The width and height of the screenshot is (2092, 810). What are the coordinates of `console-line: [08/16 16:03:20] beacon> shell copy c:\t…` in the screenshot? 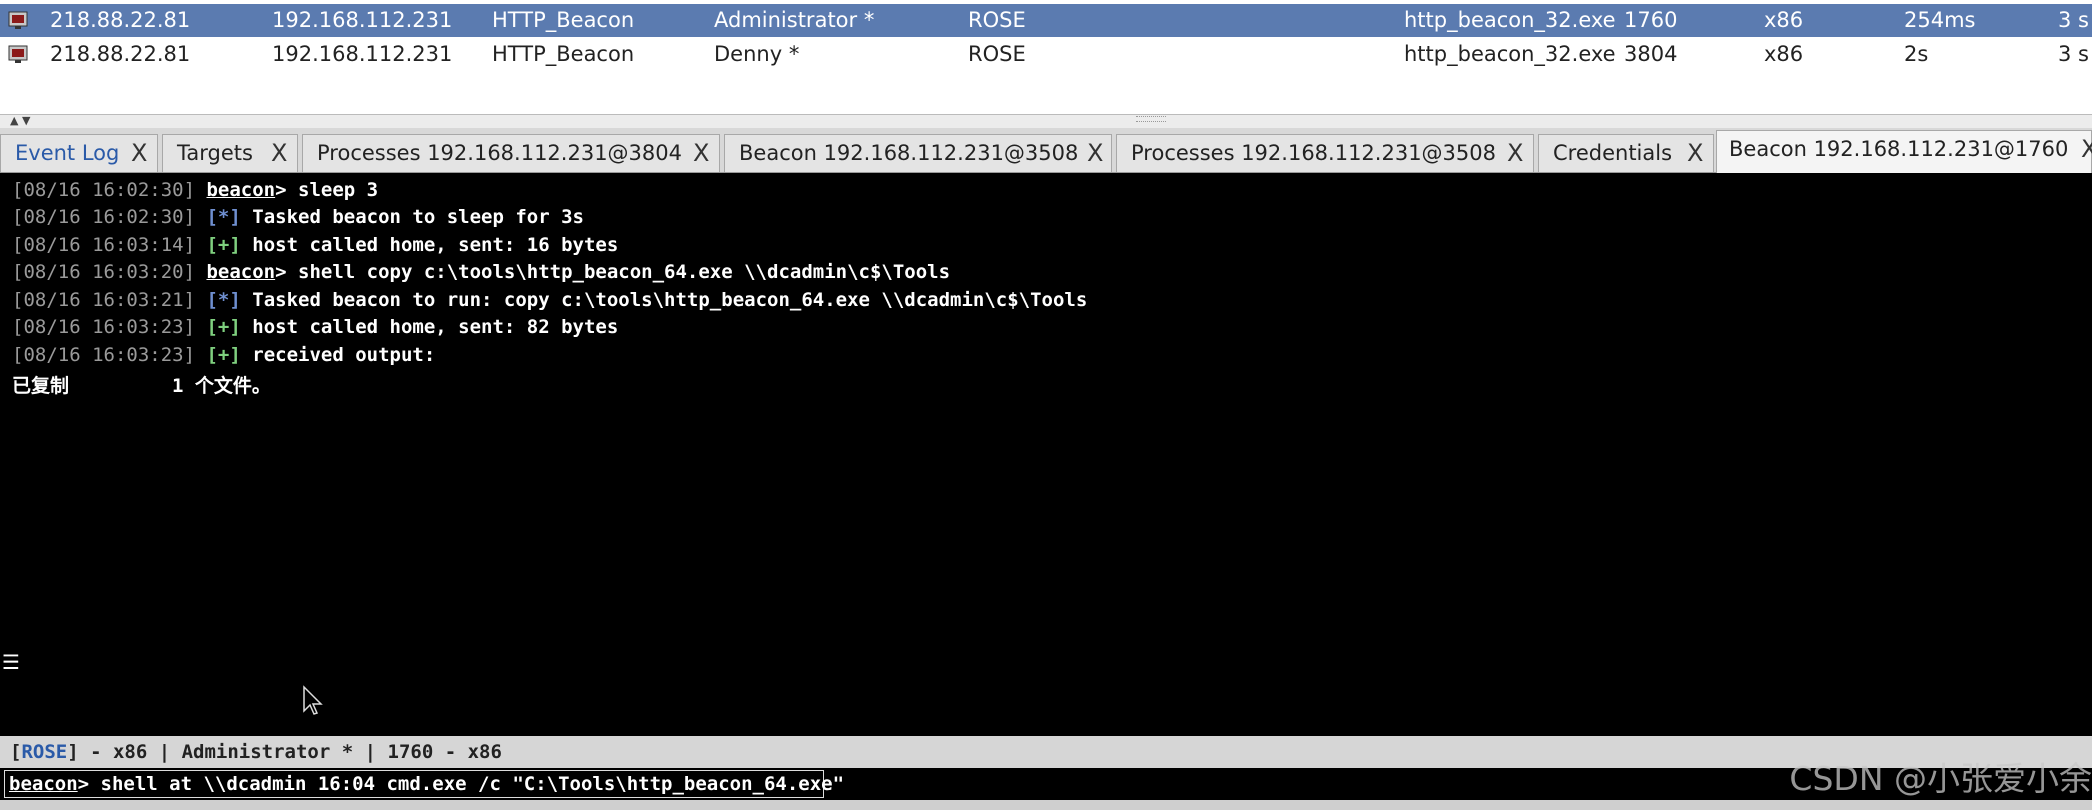 It's located at (481, 272).